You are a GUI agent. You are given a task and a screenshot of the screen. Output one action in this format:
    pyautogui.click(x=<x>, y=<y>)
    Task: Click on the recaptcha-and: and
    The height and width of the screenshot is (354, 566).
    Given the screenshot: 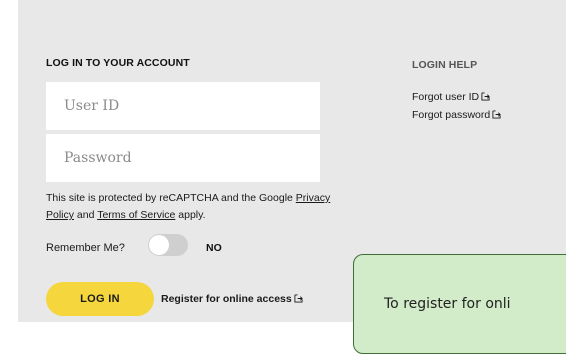 What is the action you would take?
    pyautogui.click(x=86, y=215)
    